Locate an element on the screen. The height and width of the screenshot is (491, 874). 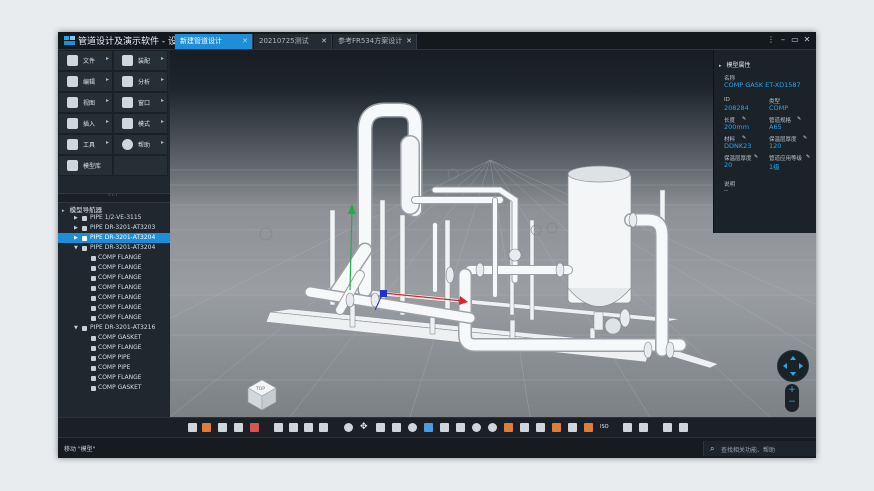
top-view-icon is located at coordinates (460, 427).